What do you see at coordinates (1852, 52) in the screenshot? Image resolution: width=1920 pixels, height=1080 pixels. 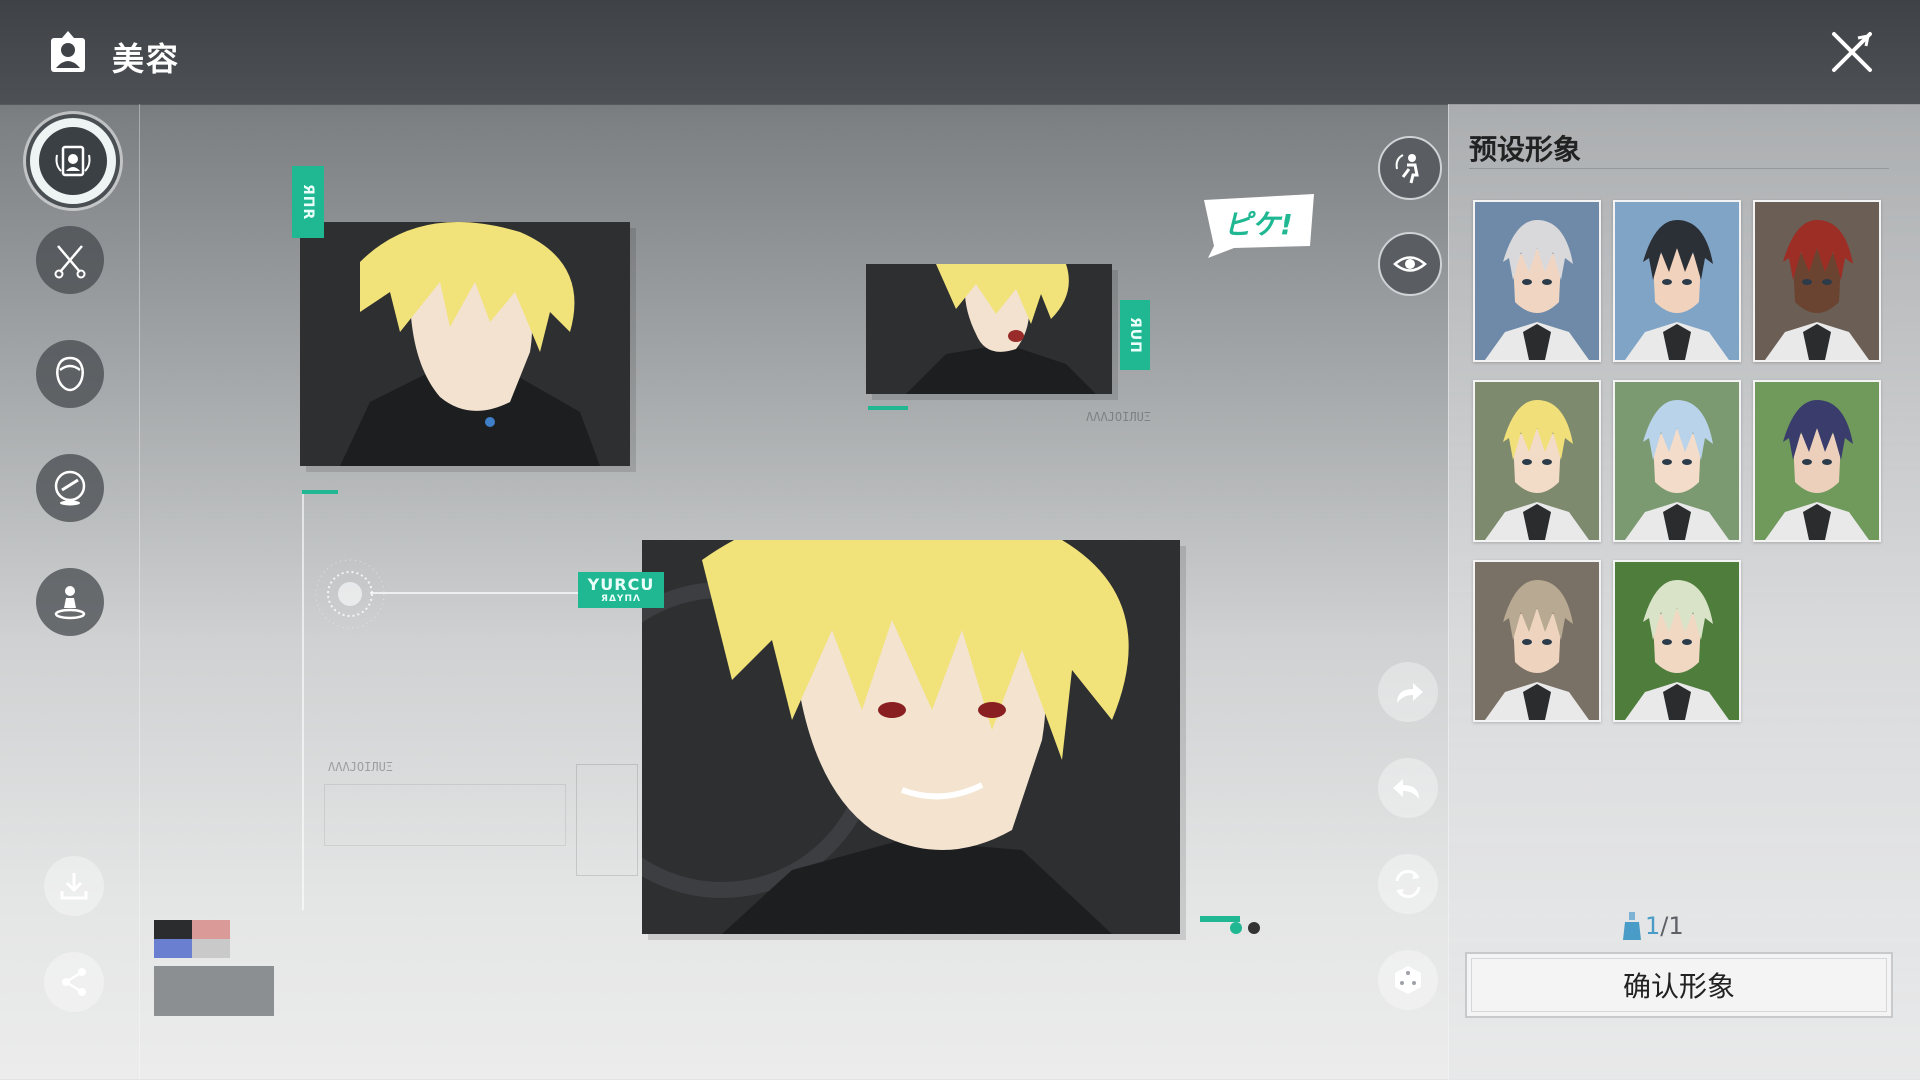 I see `close-icon` at bounding box center [1852, 52].